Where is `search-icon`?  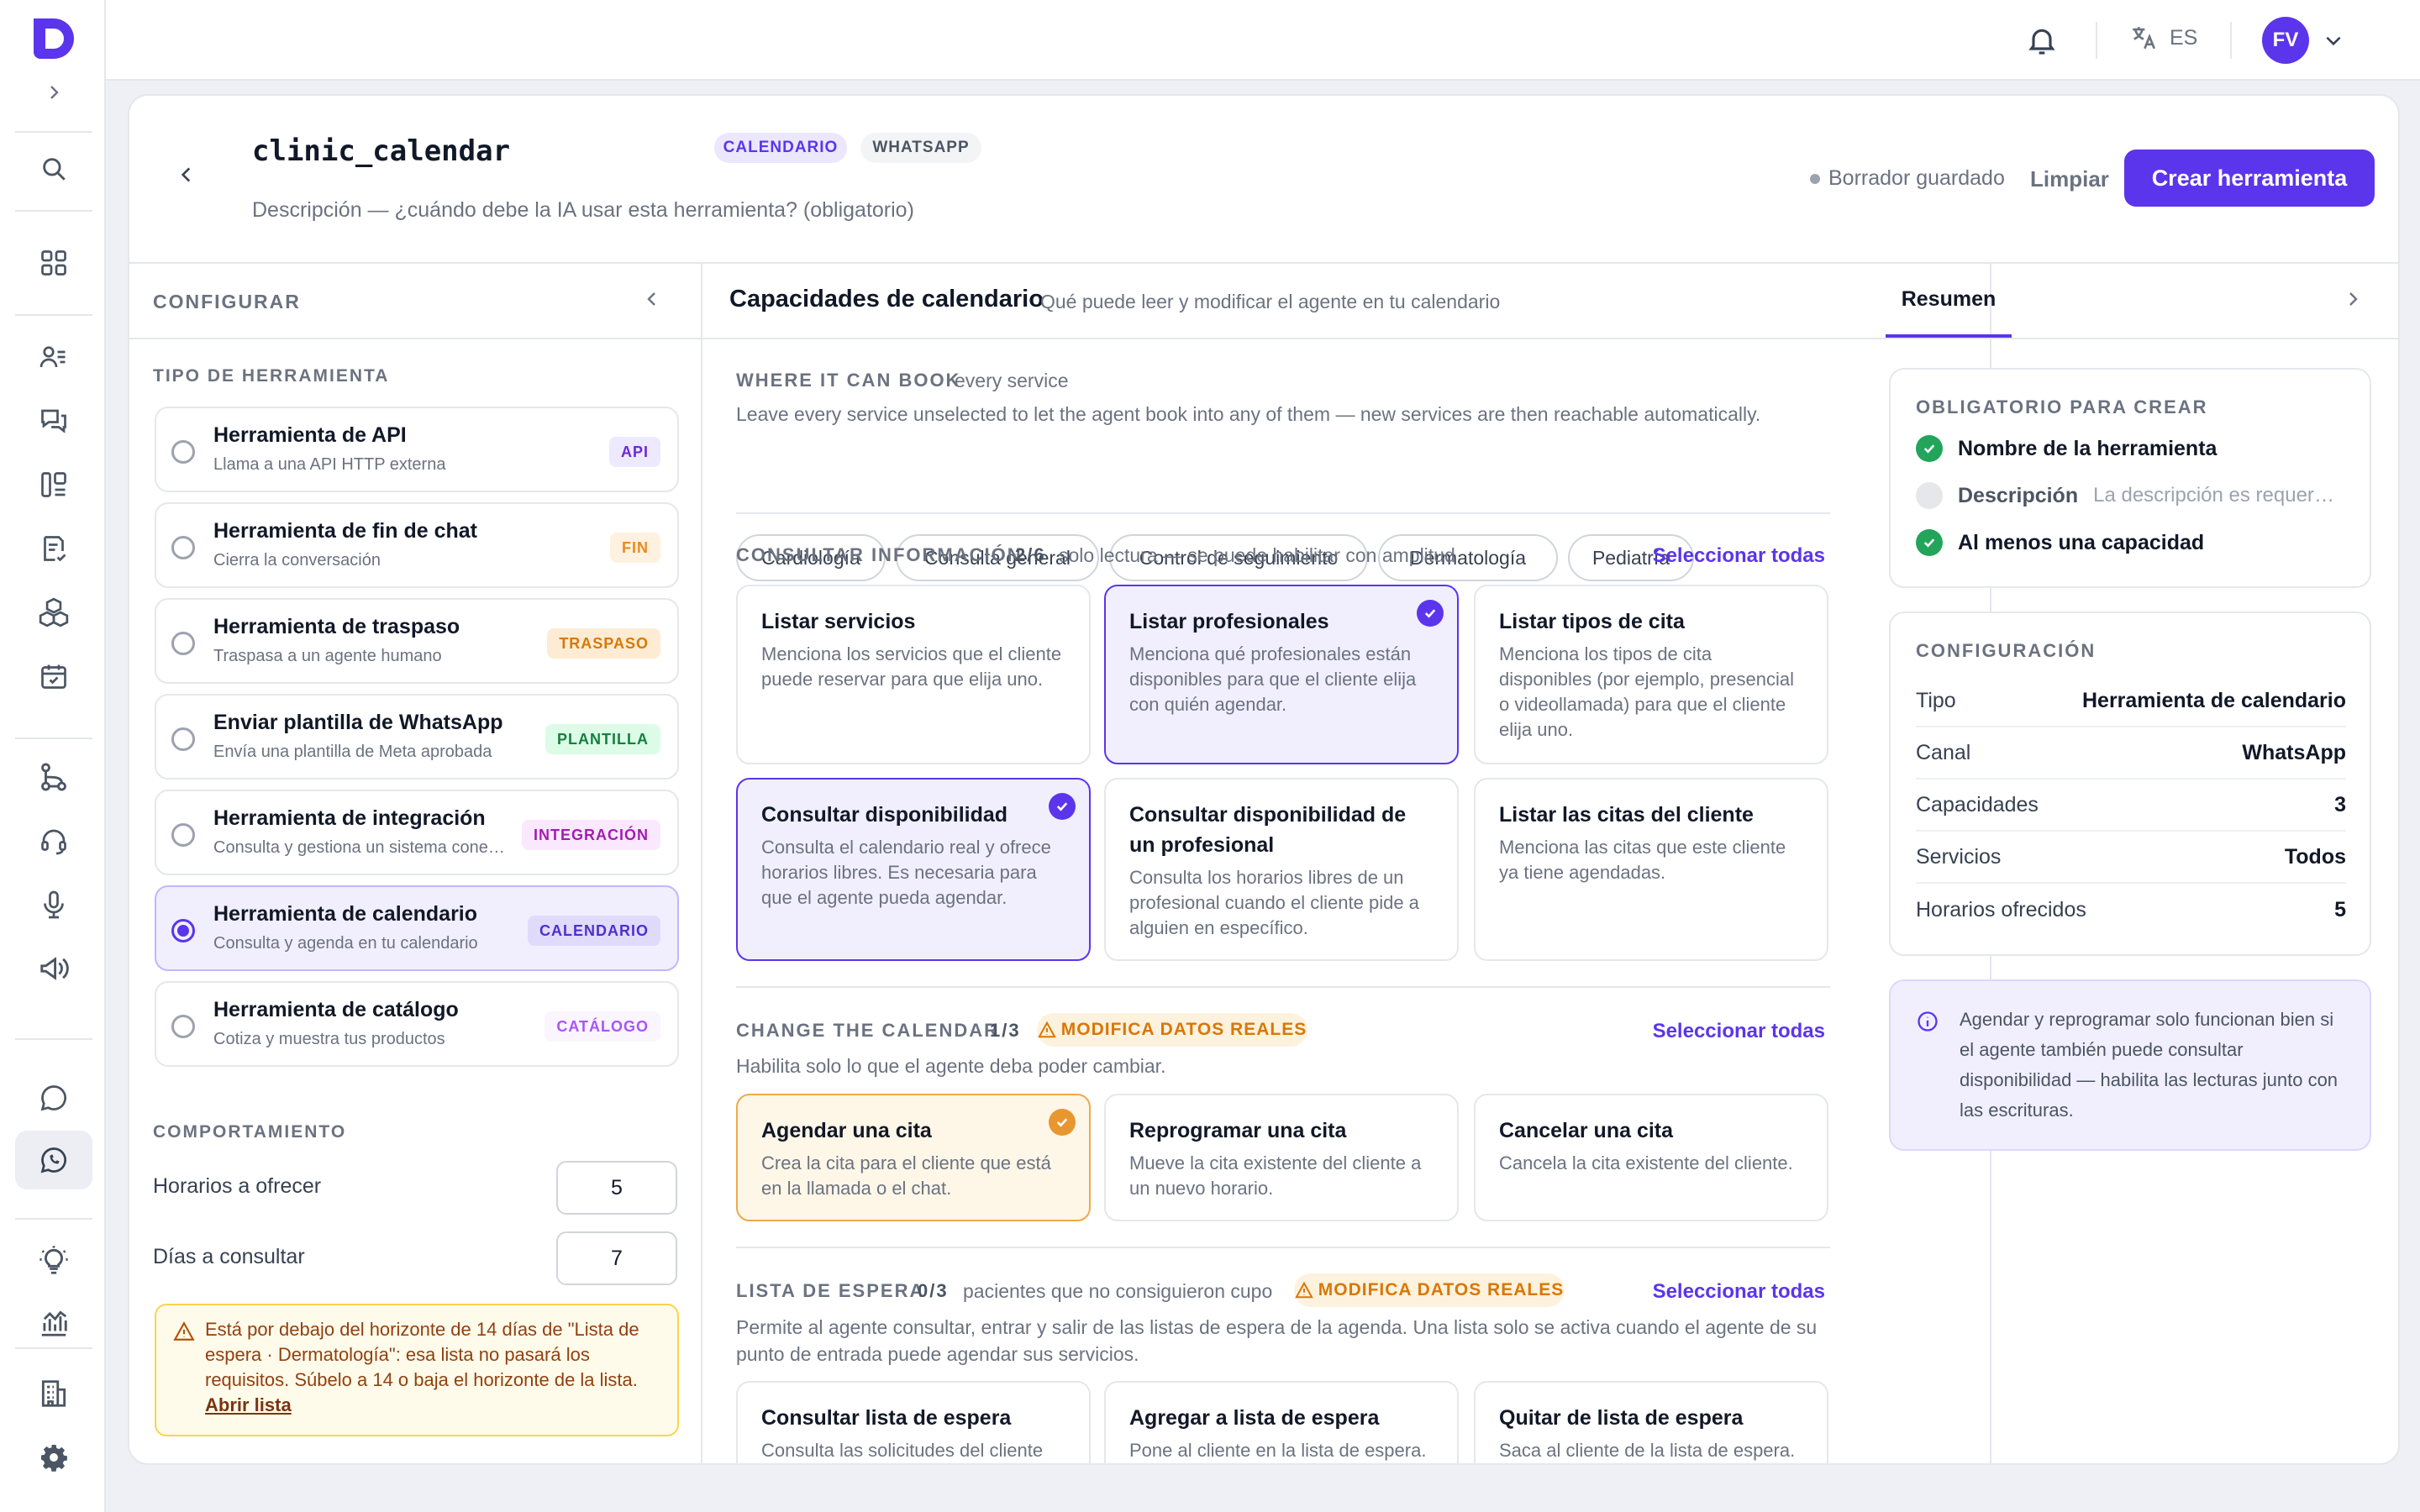
search-icon is located at coordinates (53, 168).